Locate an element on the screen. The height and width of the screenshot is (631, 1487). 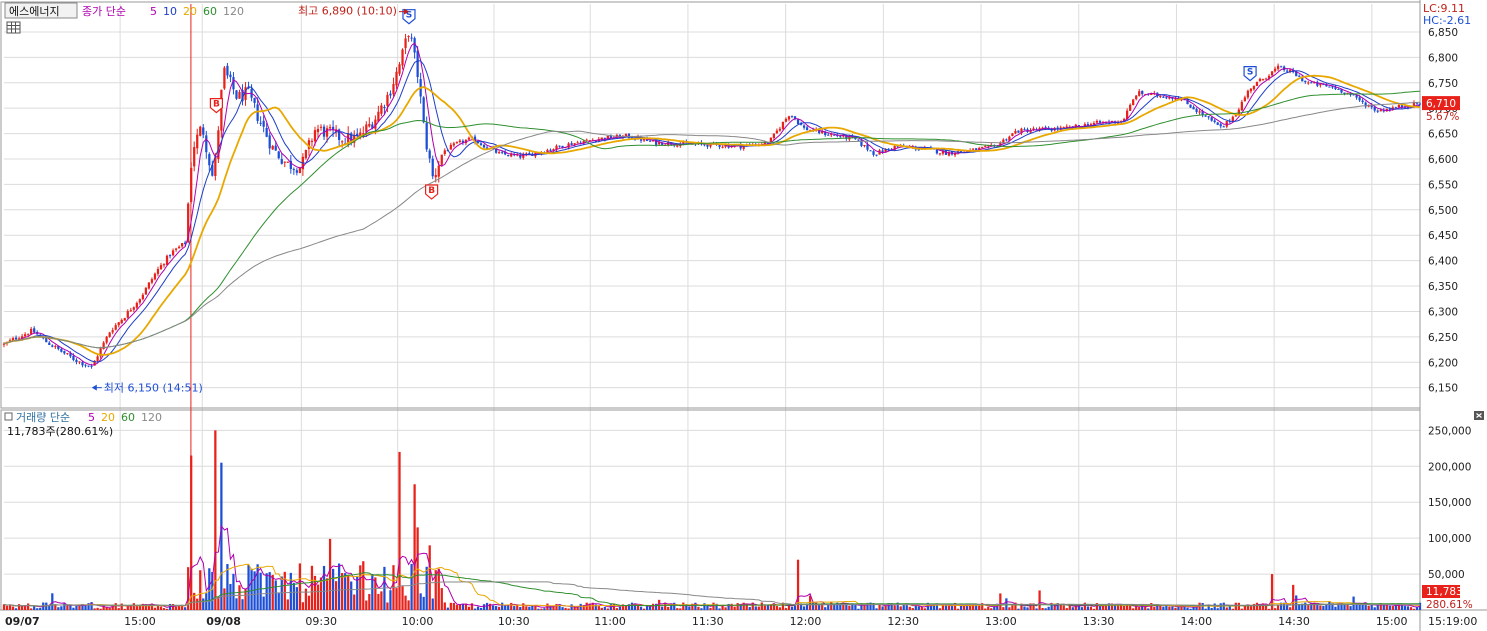
svg-text: B is located at coordinates (216, 105).